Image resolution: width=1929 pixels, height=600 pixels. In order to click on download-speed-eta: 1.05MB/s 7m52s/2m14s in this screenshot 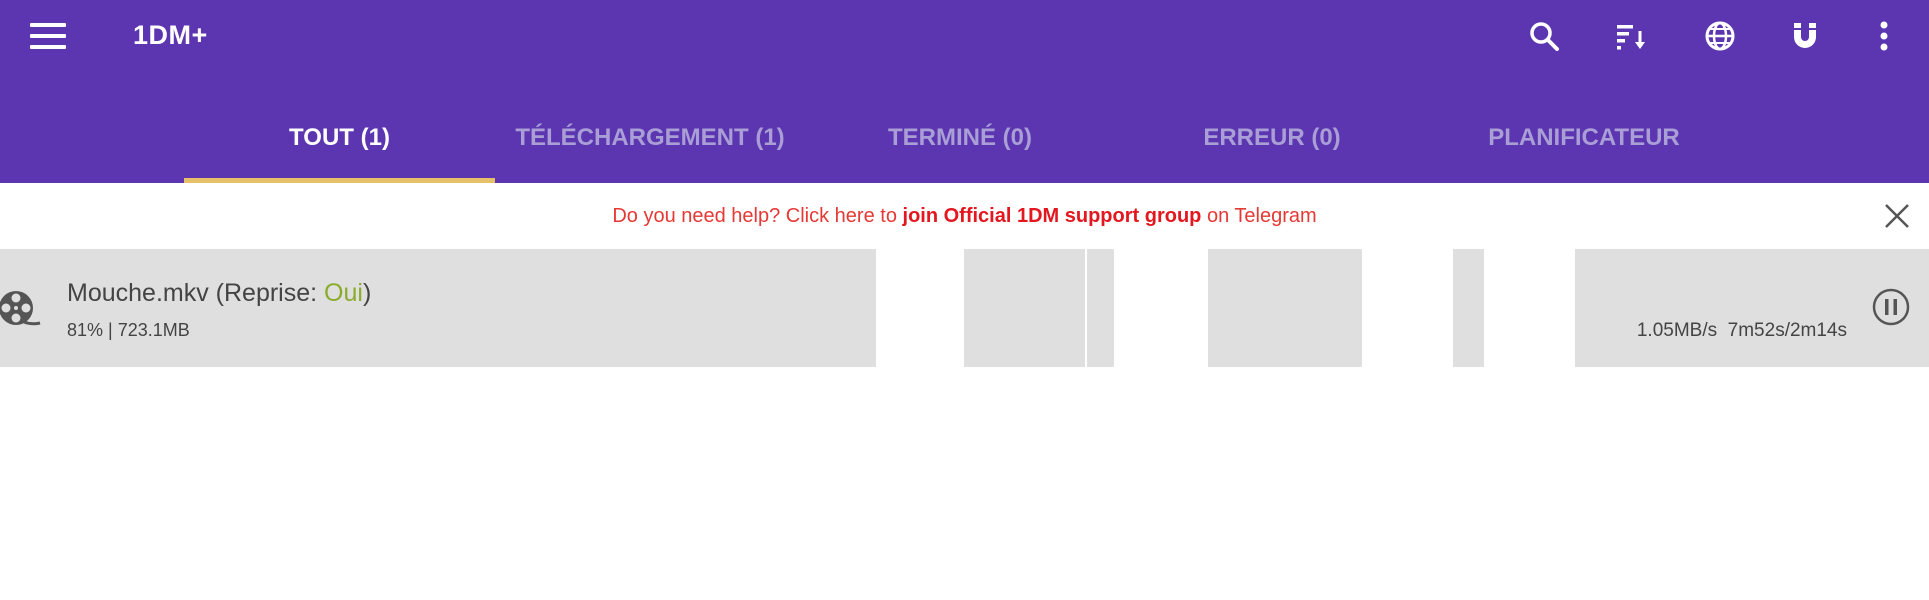, I will do `click(1741, 330)`.